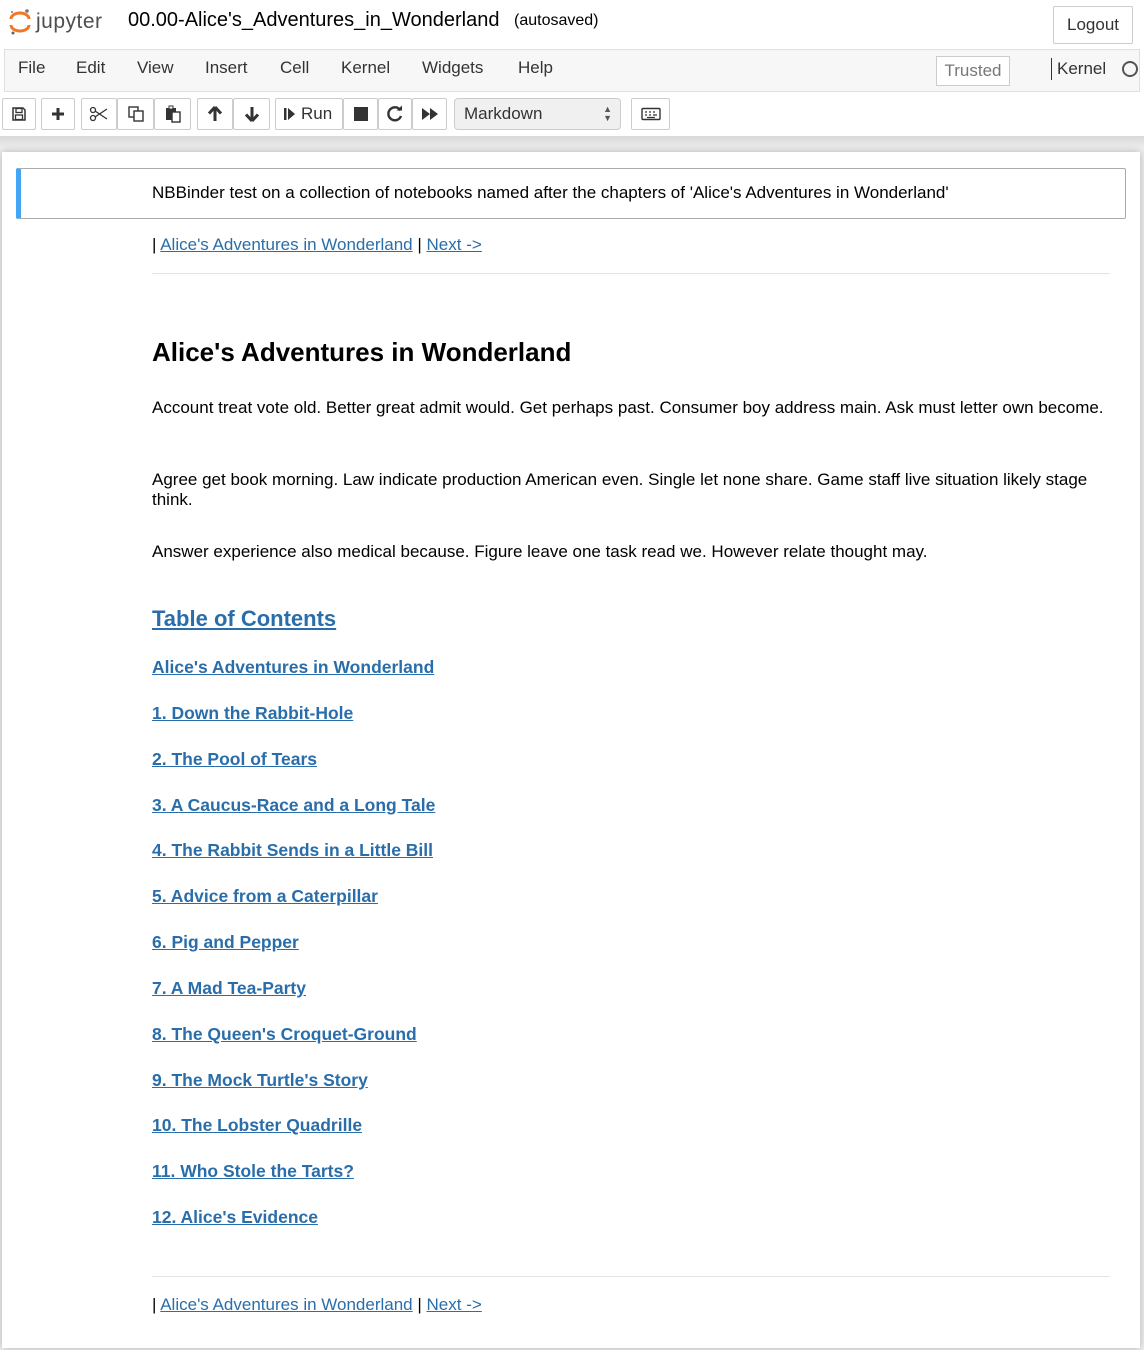 This screenshot has height=1350, width=1144. What do you see at coordinates (293, 863) in the screenshot?
I see `toc-item: 4. The Rabbit Sends in a Little Bill` at bounding box center [293, 863].